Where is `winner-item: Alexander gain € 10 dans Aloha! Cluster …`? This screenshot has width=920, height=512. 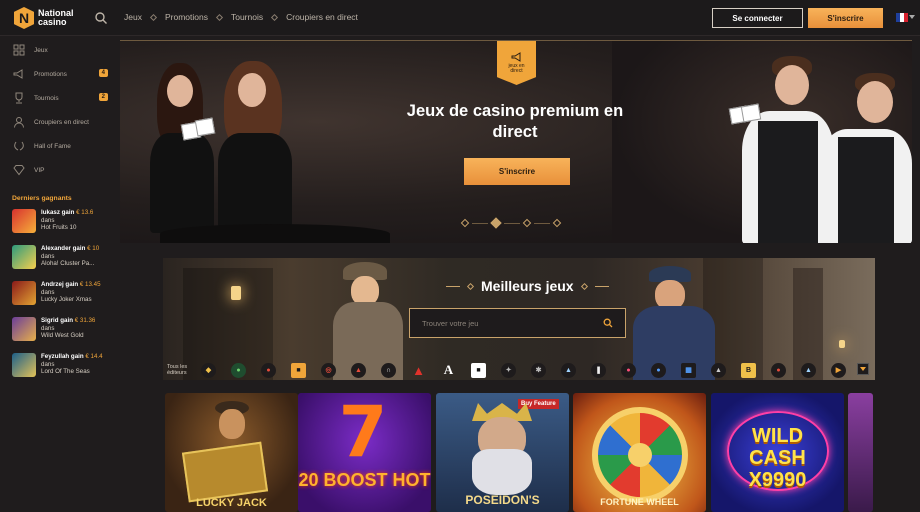
winner-item: Alexander gain € 10 dans Aloha! Cluster … is located at coordinates (62, 260).